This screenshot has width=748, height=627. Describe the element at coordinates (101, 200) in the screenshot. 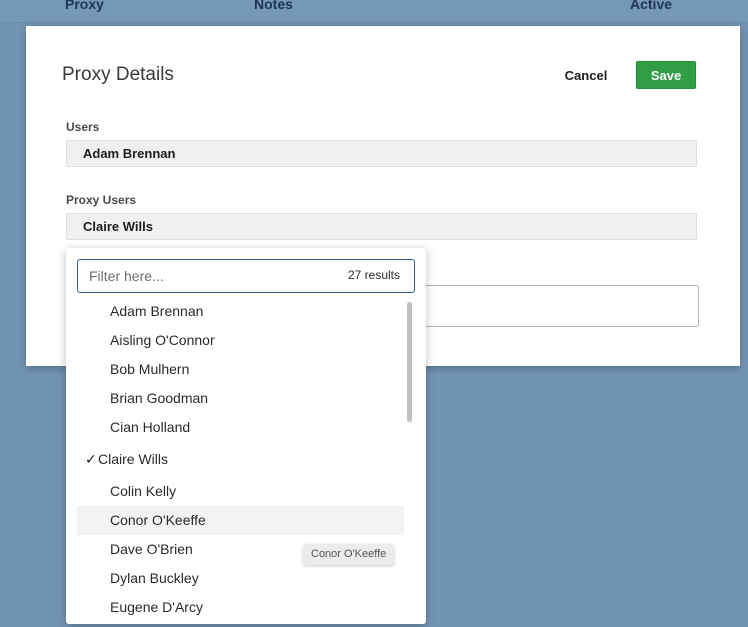

I see `proxy-users-label: Proxy Users` at that location.